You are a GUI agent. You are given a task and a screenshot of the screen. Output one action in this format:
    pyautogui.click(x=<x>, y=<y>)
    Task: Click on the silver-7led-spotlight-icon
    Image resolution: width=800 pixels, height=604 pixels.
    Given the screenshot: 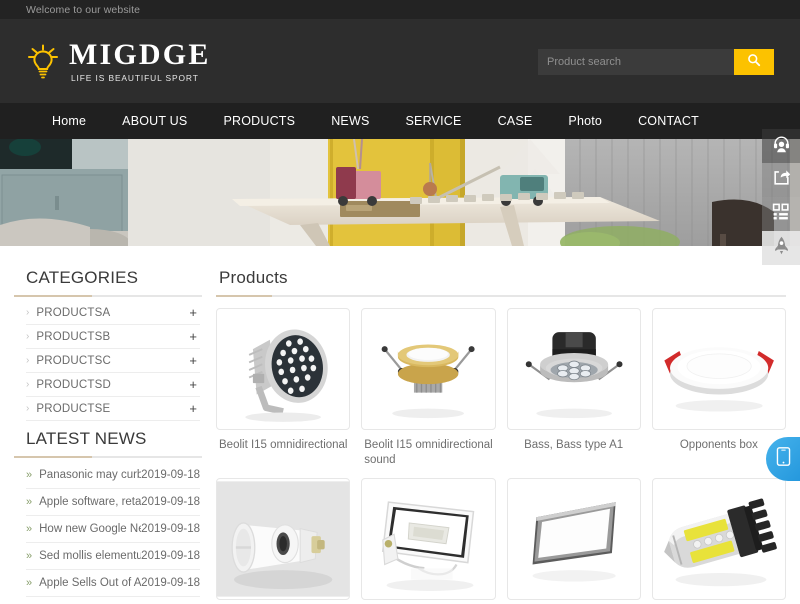 What is the action you would take?
    pyautogui.click(x=573, y=375)
    